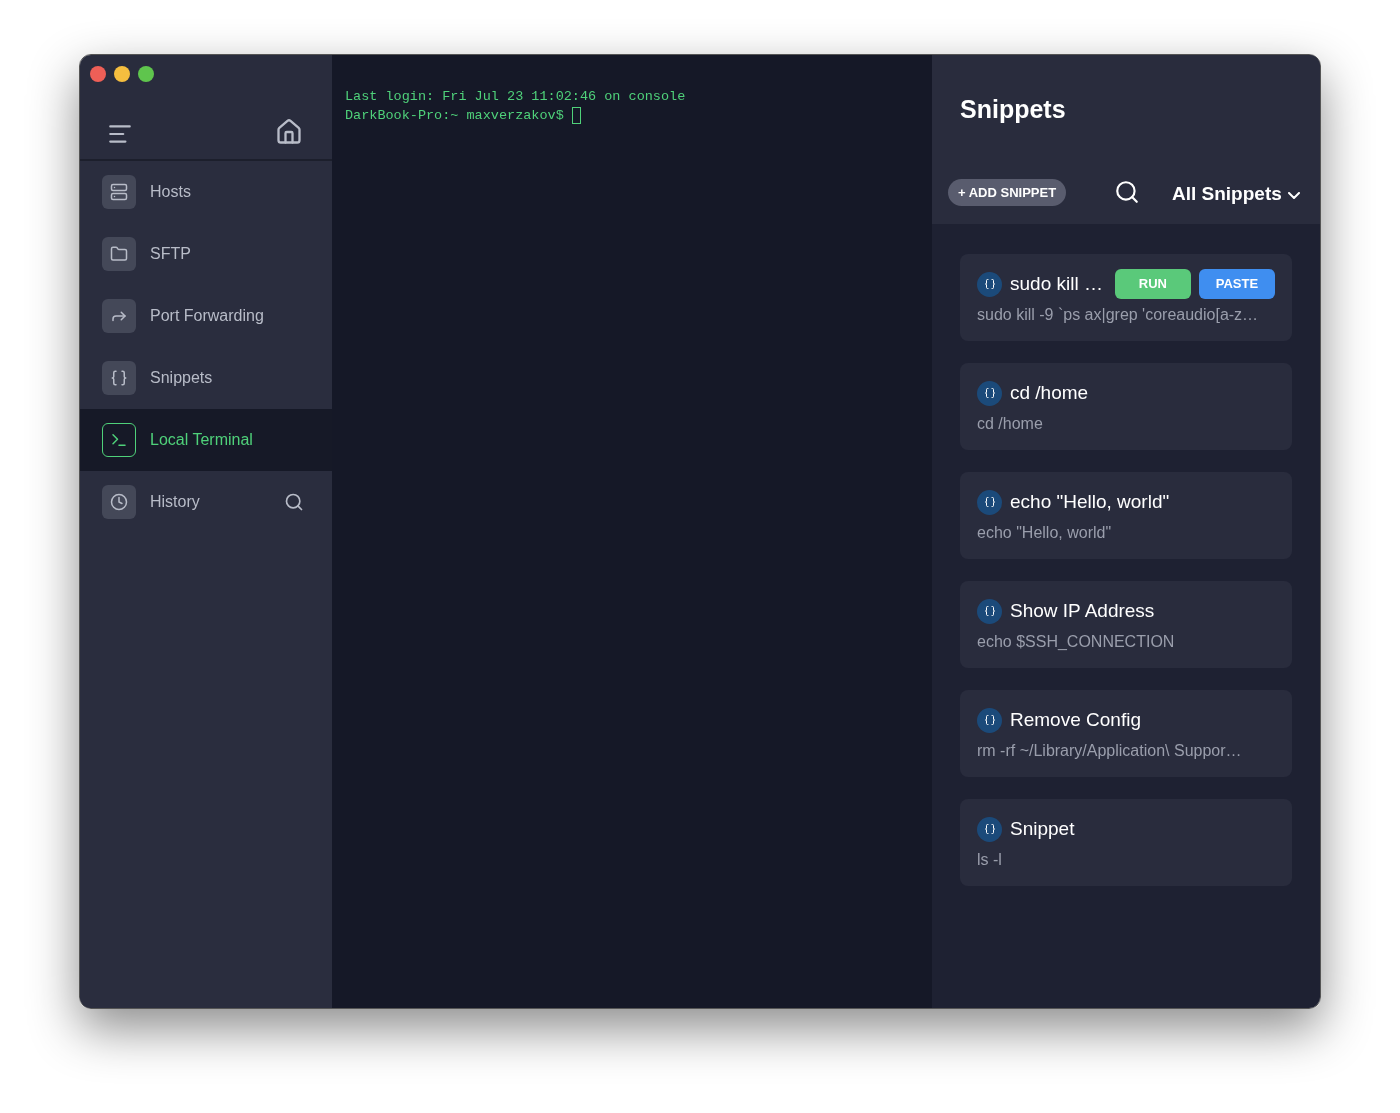  I want to click on item-label: Hosts, so click(170, 192).